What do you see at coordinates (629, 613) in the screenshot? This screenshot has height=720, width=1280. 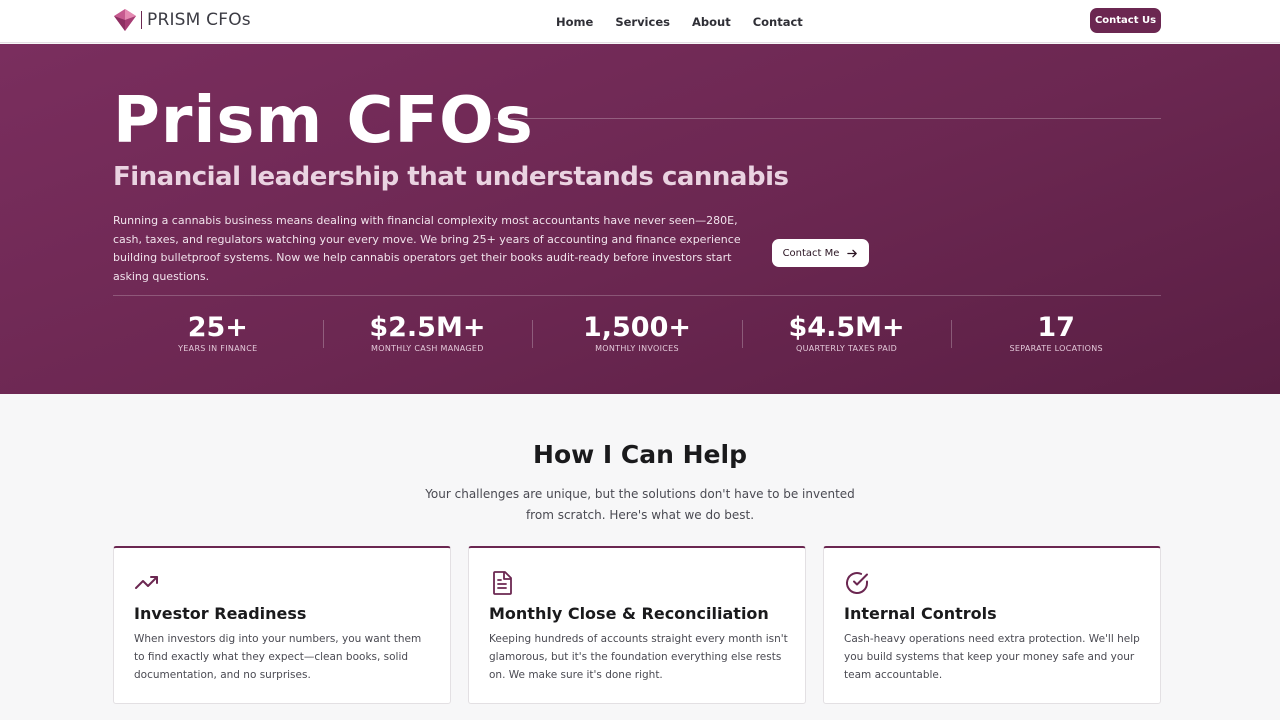 I see `card-title: Monthly Close & Reconciliation` at bounding box center [629, 613].